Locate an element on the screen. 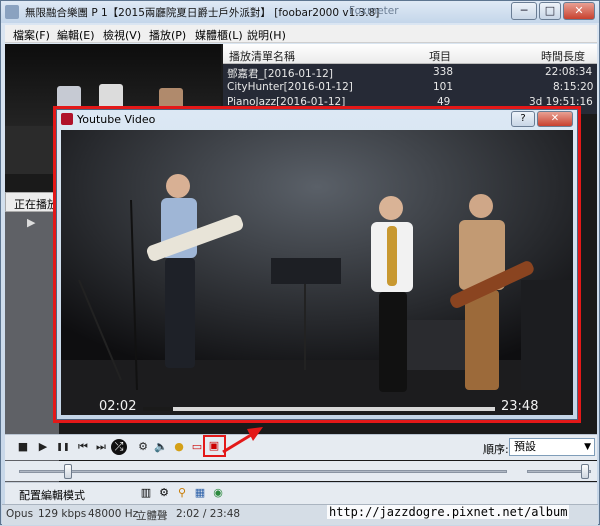 This screenshot has height=526, width=600. menu-playback: 播放(P) is located at coordinates (167, 35).